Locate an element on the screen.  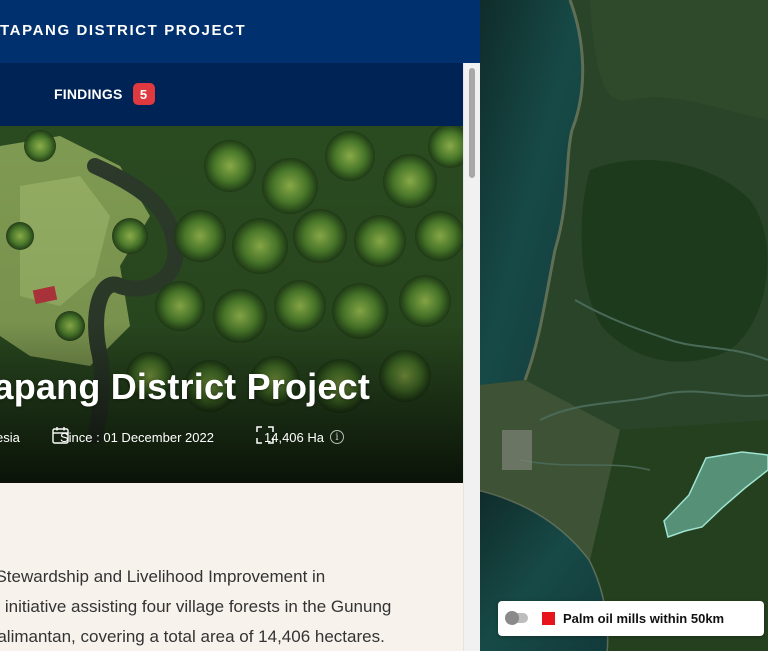
panel-header: TAPANG DISTRICT PROJECT is located at coordinates (240, 31).